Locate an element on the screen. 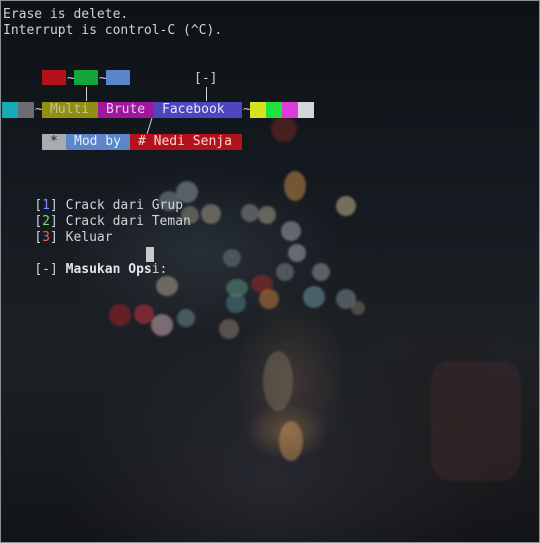 This screenshot has height=543, width=540. interrupt-message: Interrupt is control-C (^C). is located at coordinates (113, 30).